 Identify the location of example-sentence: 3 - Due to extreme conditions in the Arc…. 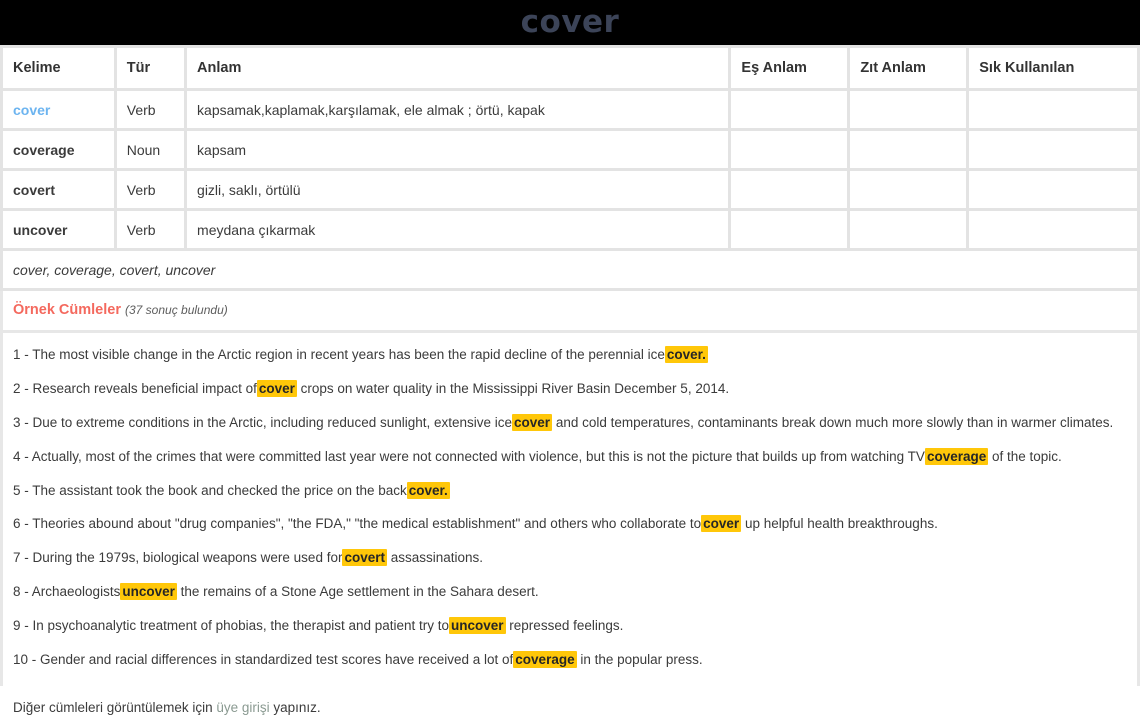
(570, 422).